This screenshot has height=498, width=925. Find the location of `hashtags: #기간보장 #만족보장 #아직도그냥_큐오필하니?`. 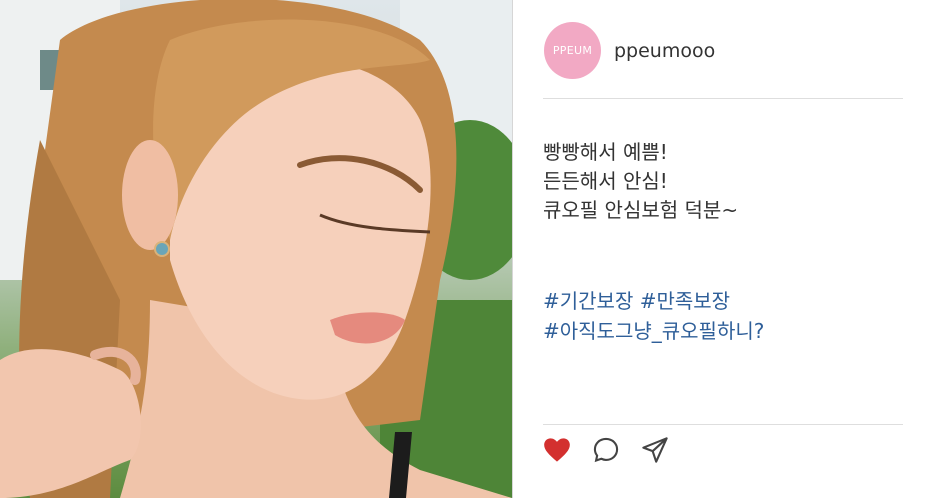

hashtags: #기간보장 #만족보장 #아직도그냥_큐오필하니? is located at coordinates (653, 316).